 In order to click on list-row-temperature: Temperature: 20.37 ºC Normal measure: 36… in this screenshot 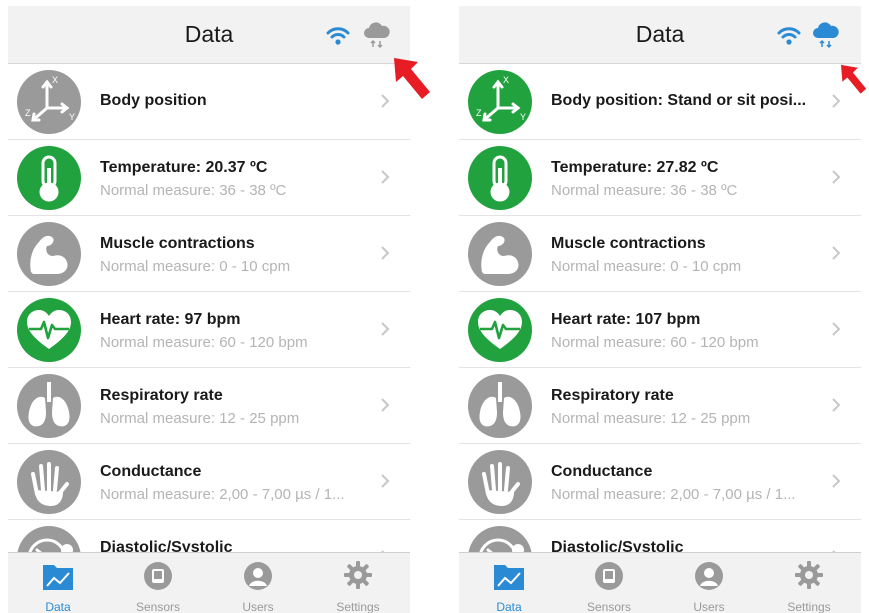, I will do `click(209, 178)`.